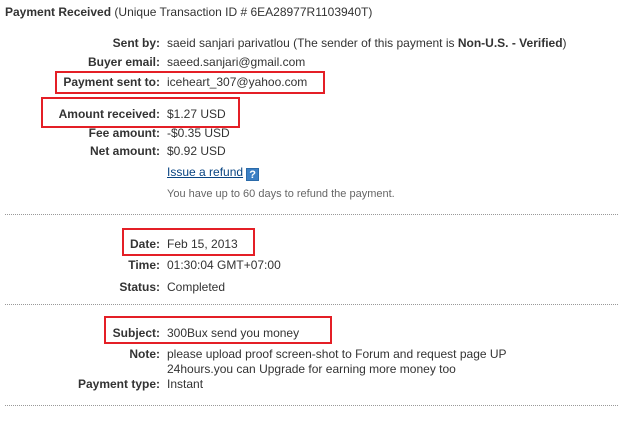 This screenshot has height=424, width=638. What do you see at coordinates (196, 151) in the screenshot?
I see `net-amount-value: $0.92 USD` at bounding box center [196, 151].